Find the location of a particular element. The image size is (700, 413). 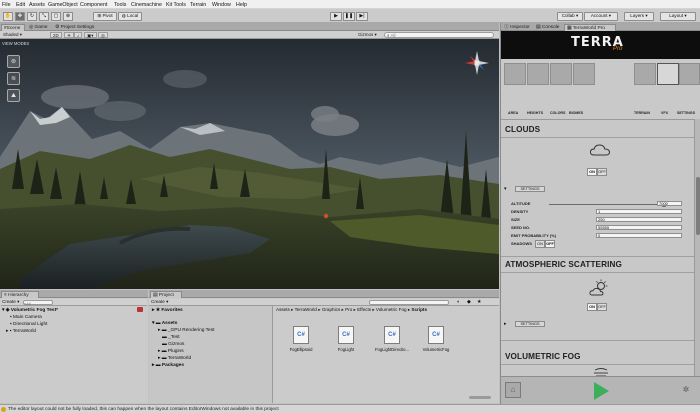

hierarchy-item-directional-light: ▪ Directional Light is located at coordinates (28, 324).